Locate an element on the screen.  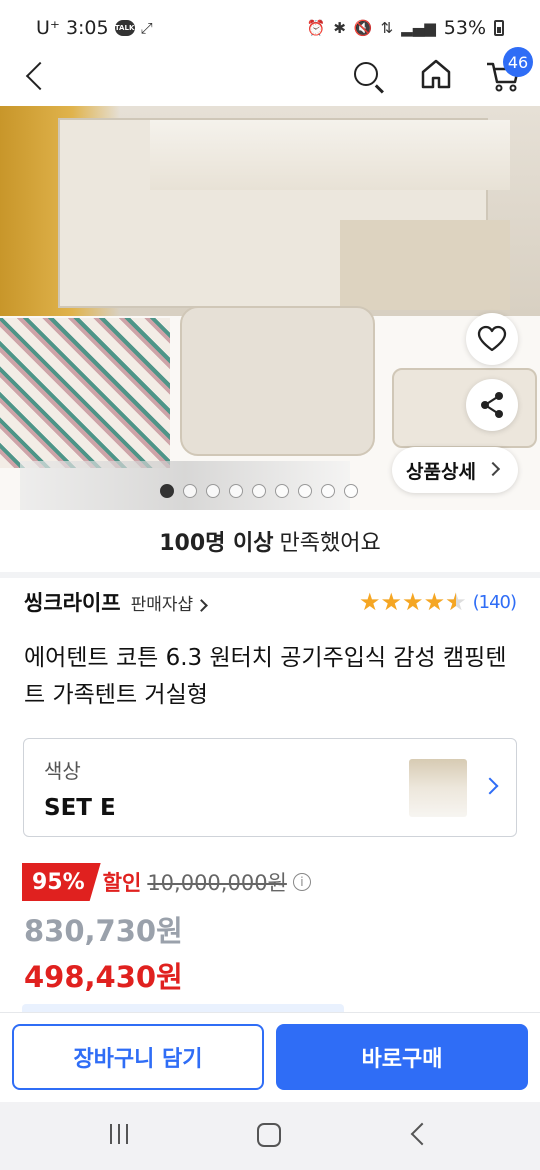
satisfaction-text: 만족했어요 is located at coordinates (330, 543).